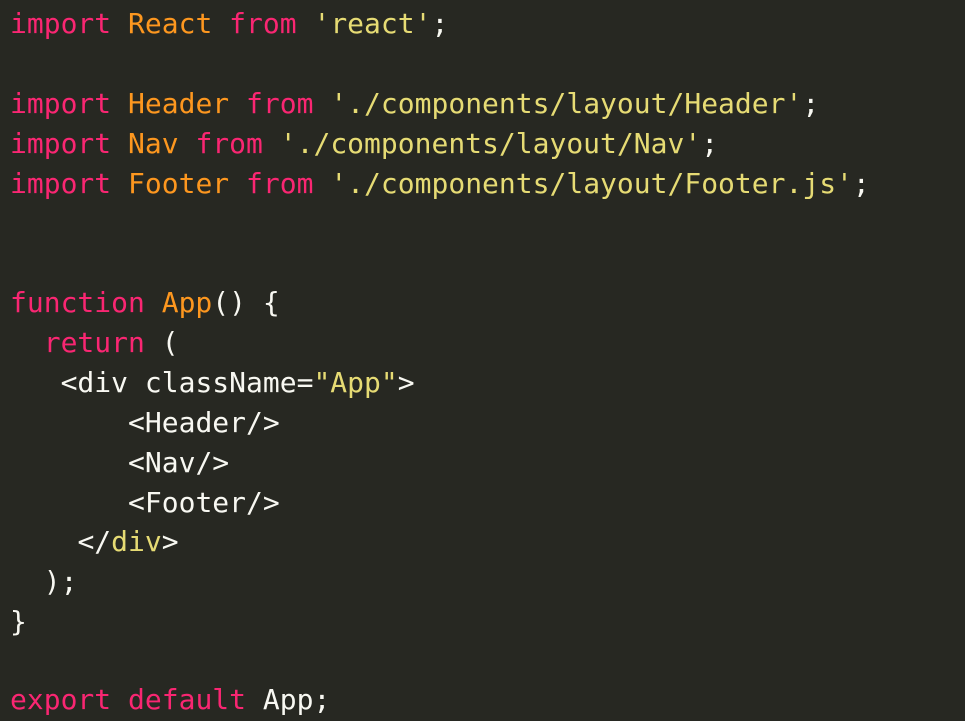 This screenshot has width=965, height=721. Describe the element at coordinates (372, 23) in the screenshot. I see `module-string: 'react'` at that location.